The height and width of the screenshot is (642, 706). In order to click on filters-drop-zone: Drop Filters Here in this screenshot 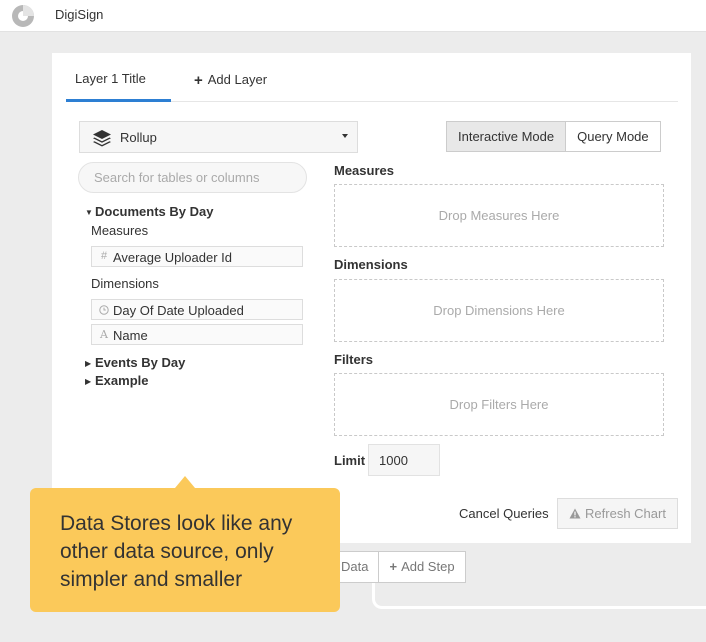, I will do `click(499, 404)`.